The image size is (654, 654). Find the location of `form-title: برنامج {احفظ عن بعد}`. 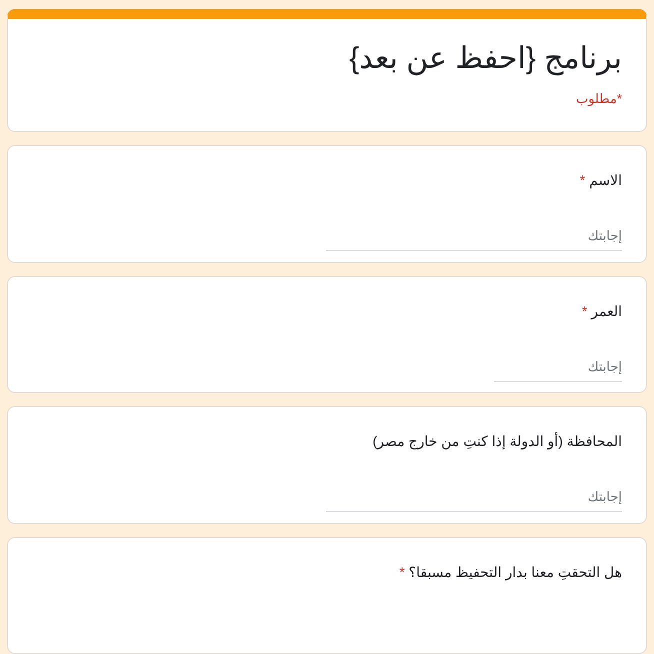

form-title: برنامج {احفظ عن بعد} is located at coordinates (485, 59).